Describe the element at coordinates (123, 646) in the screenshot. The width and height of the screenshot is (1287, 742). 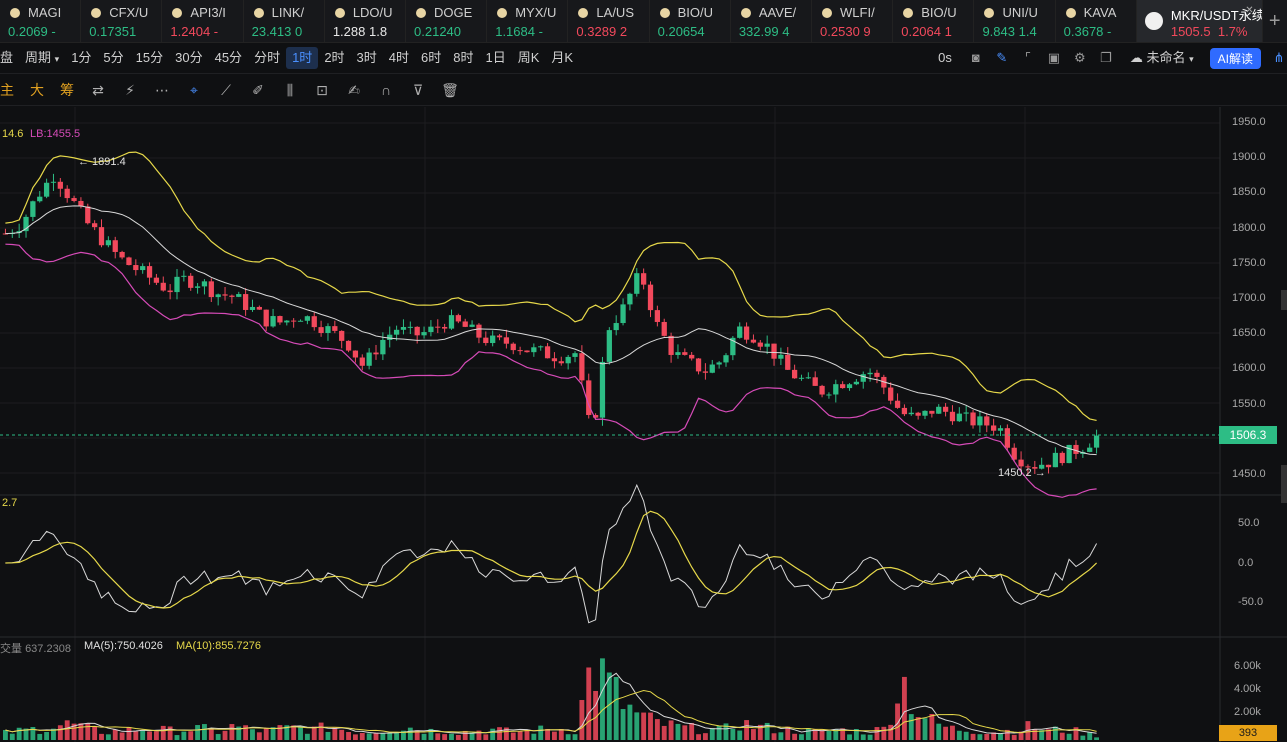
I see `ma5-legend: MA(5):750.4026` at that location.